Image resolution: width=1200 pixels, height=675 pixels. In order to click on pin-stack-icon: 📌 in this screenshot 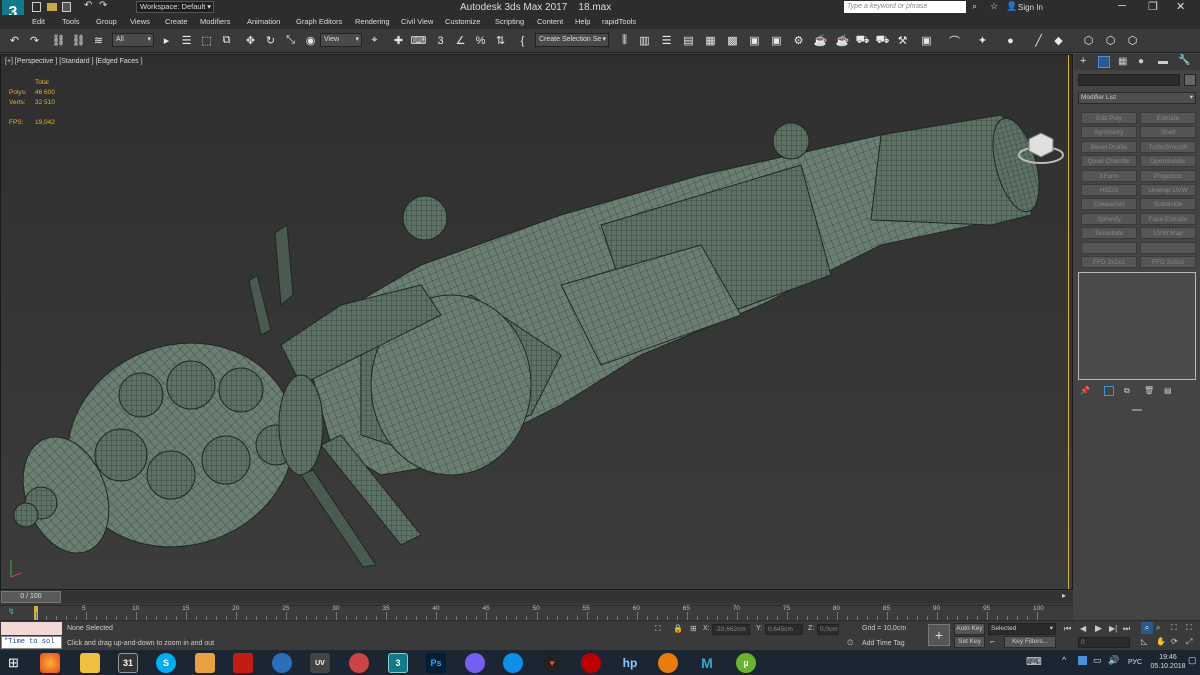, I will do `click(1085, 390)`.